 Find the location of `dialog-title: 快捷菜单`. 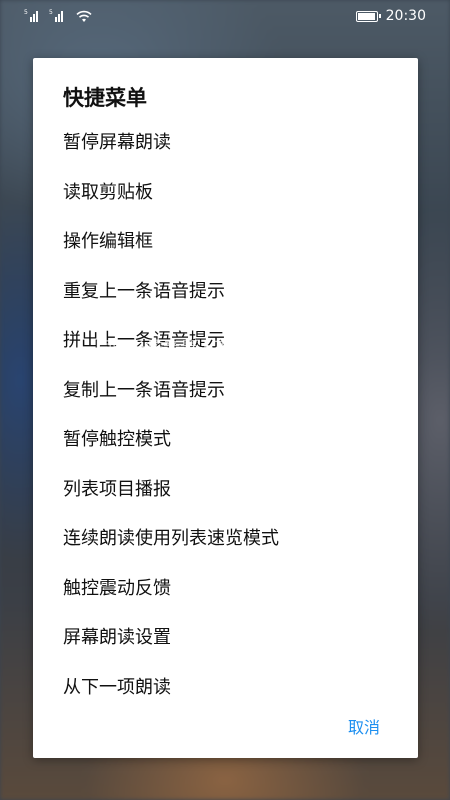

dialog-title: 快捷菜单 is located at coordinates (105, 98).